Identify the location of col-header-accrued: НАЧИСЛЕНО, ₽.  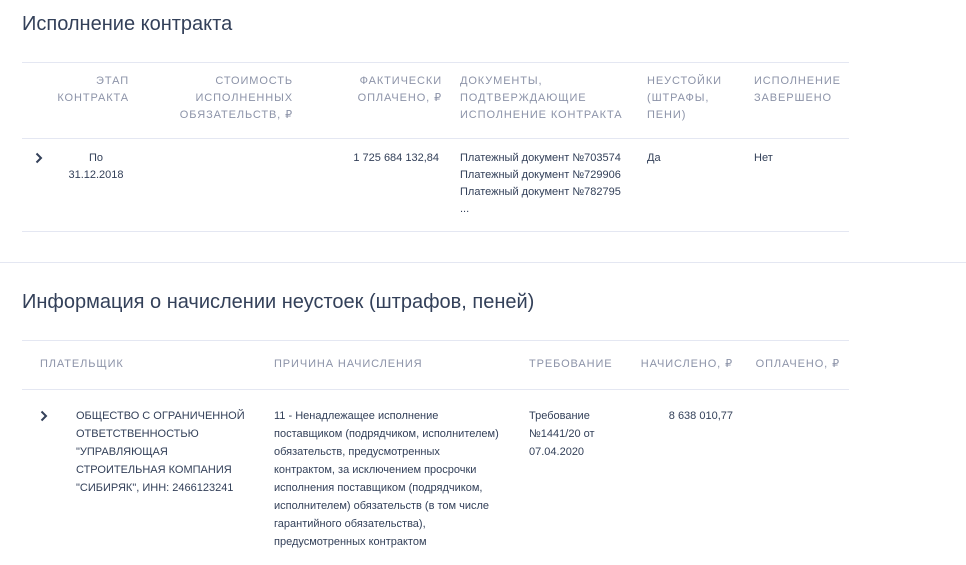
(686, 364).